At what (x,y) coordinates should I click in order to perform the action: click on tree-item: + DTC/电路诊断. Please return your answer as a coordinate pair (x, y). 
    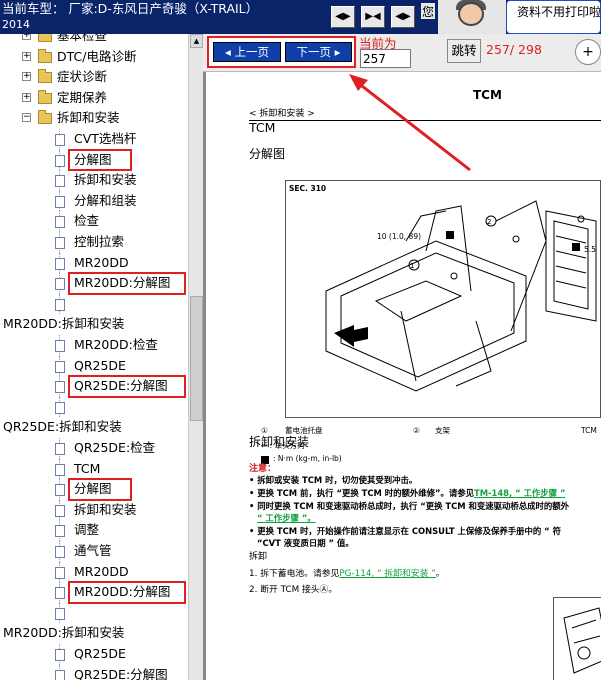
    Looking at the image, I should click on (94, 57).